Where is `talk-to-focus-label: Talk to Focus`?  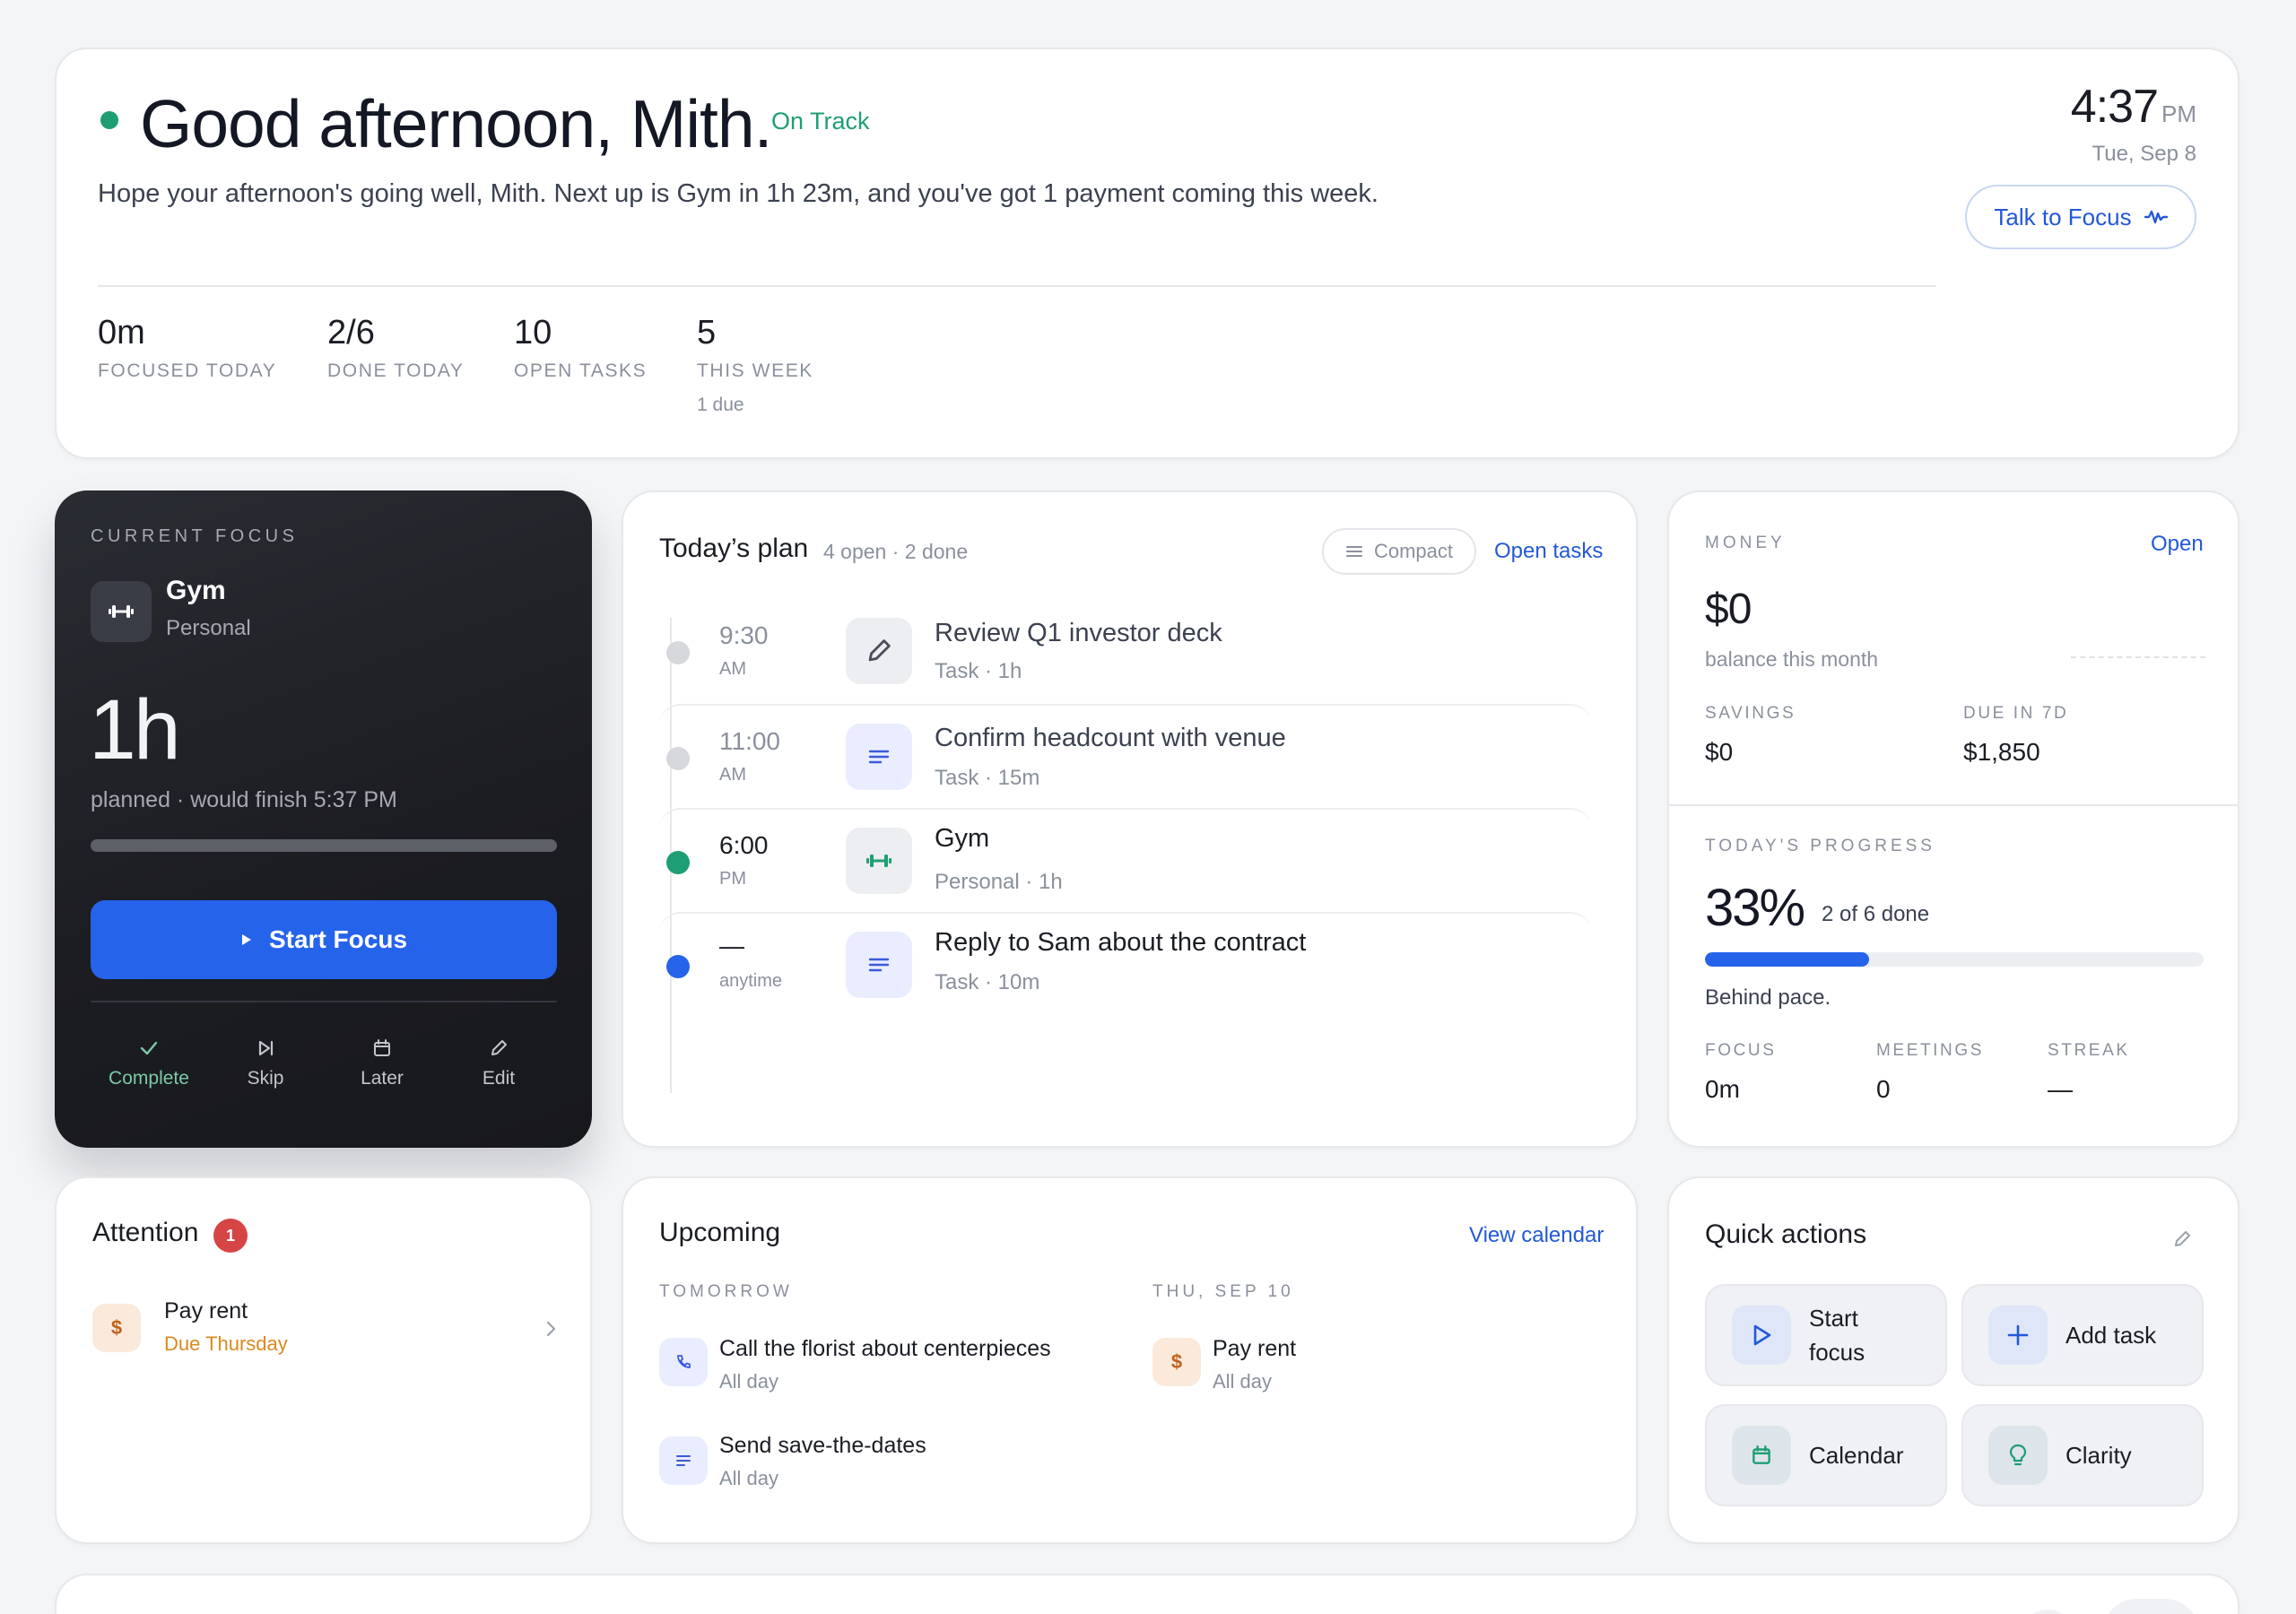 talk-to-focus-label: Talk to Focus is located at coordinates (2063, 216).